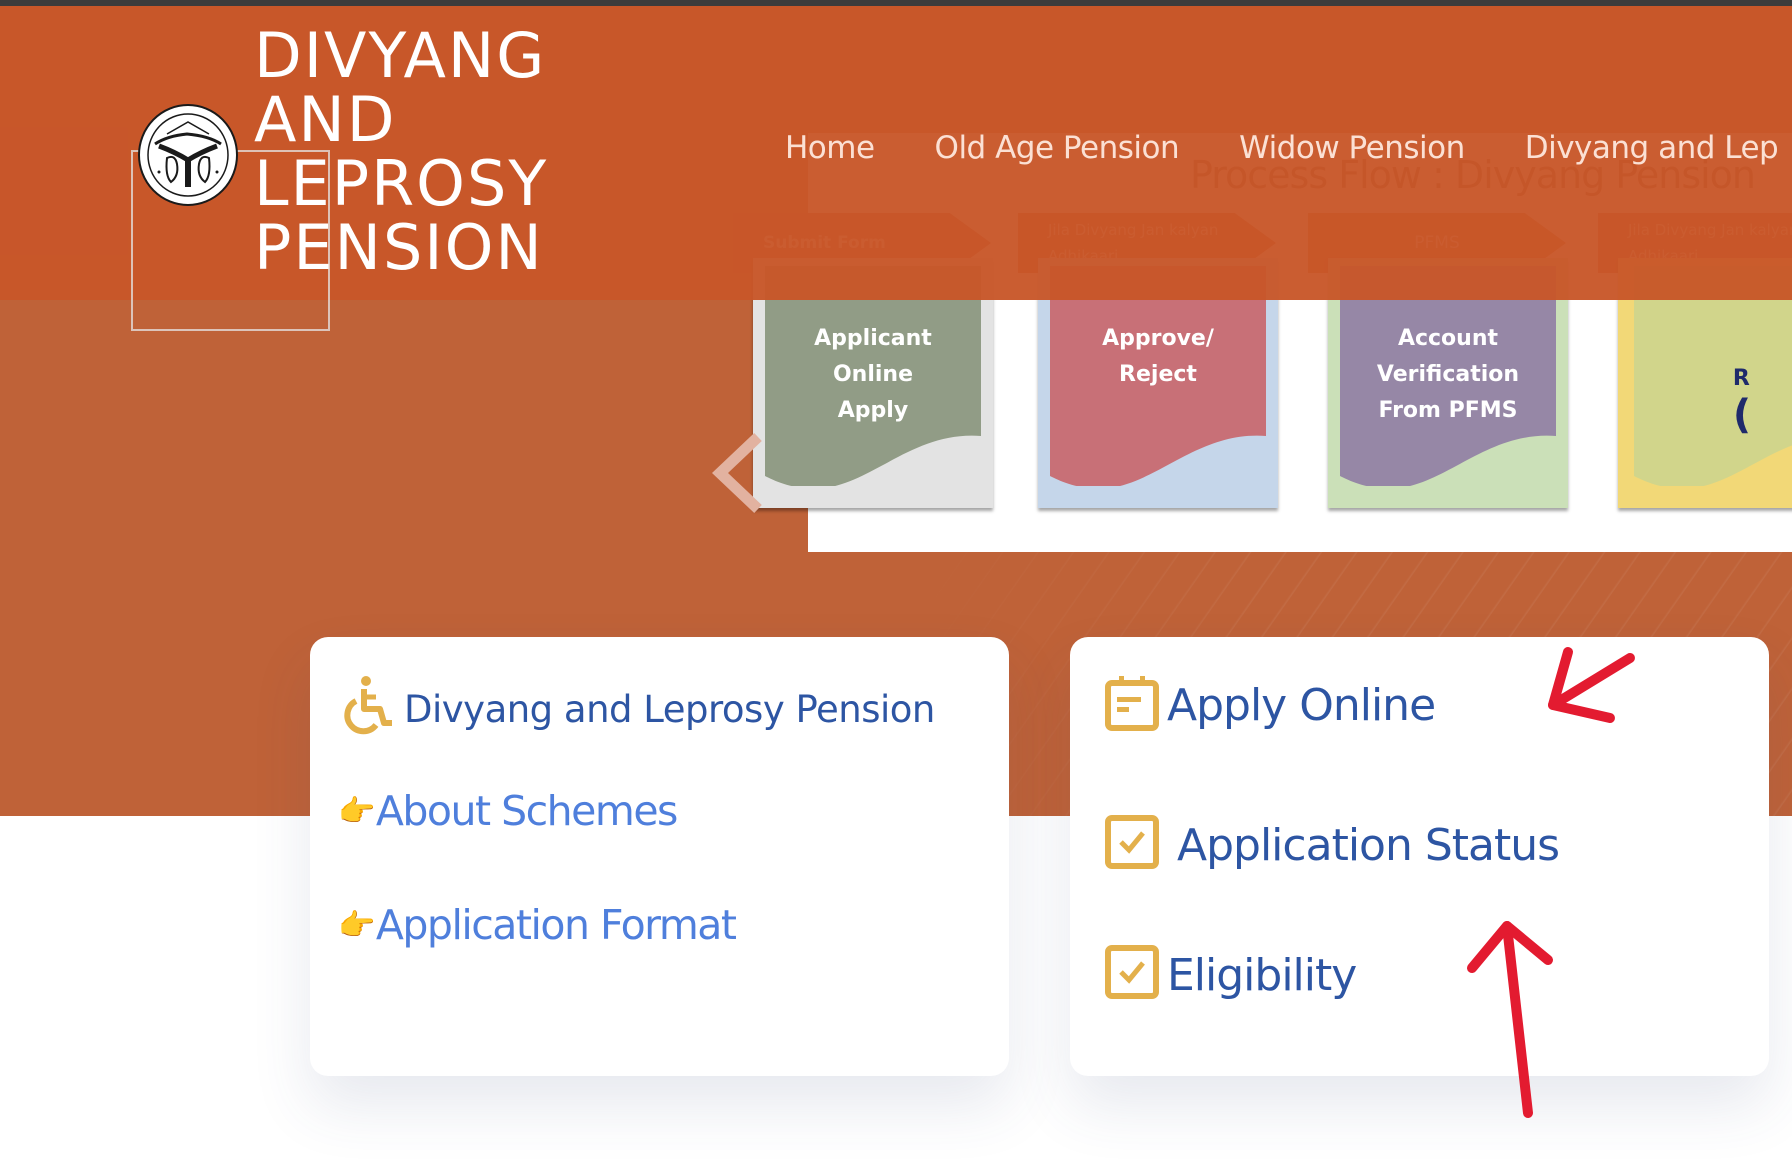 Image resolution: width=1792 pixels, height=1170 pixels. What do you see at coordinates (1057, 148) in the screenshot?
I see `nav-old-age-pension: Old Age Pension` at bounding box center [1057, 148].